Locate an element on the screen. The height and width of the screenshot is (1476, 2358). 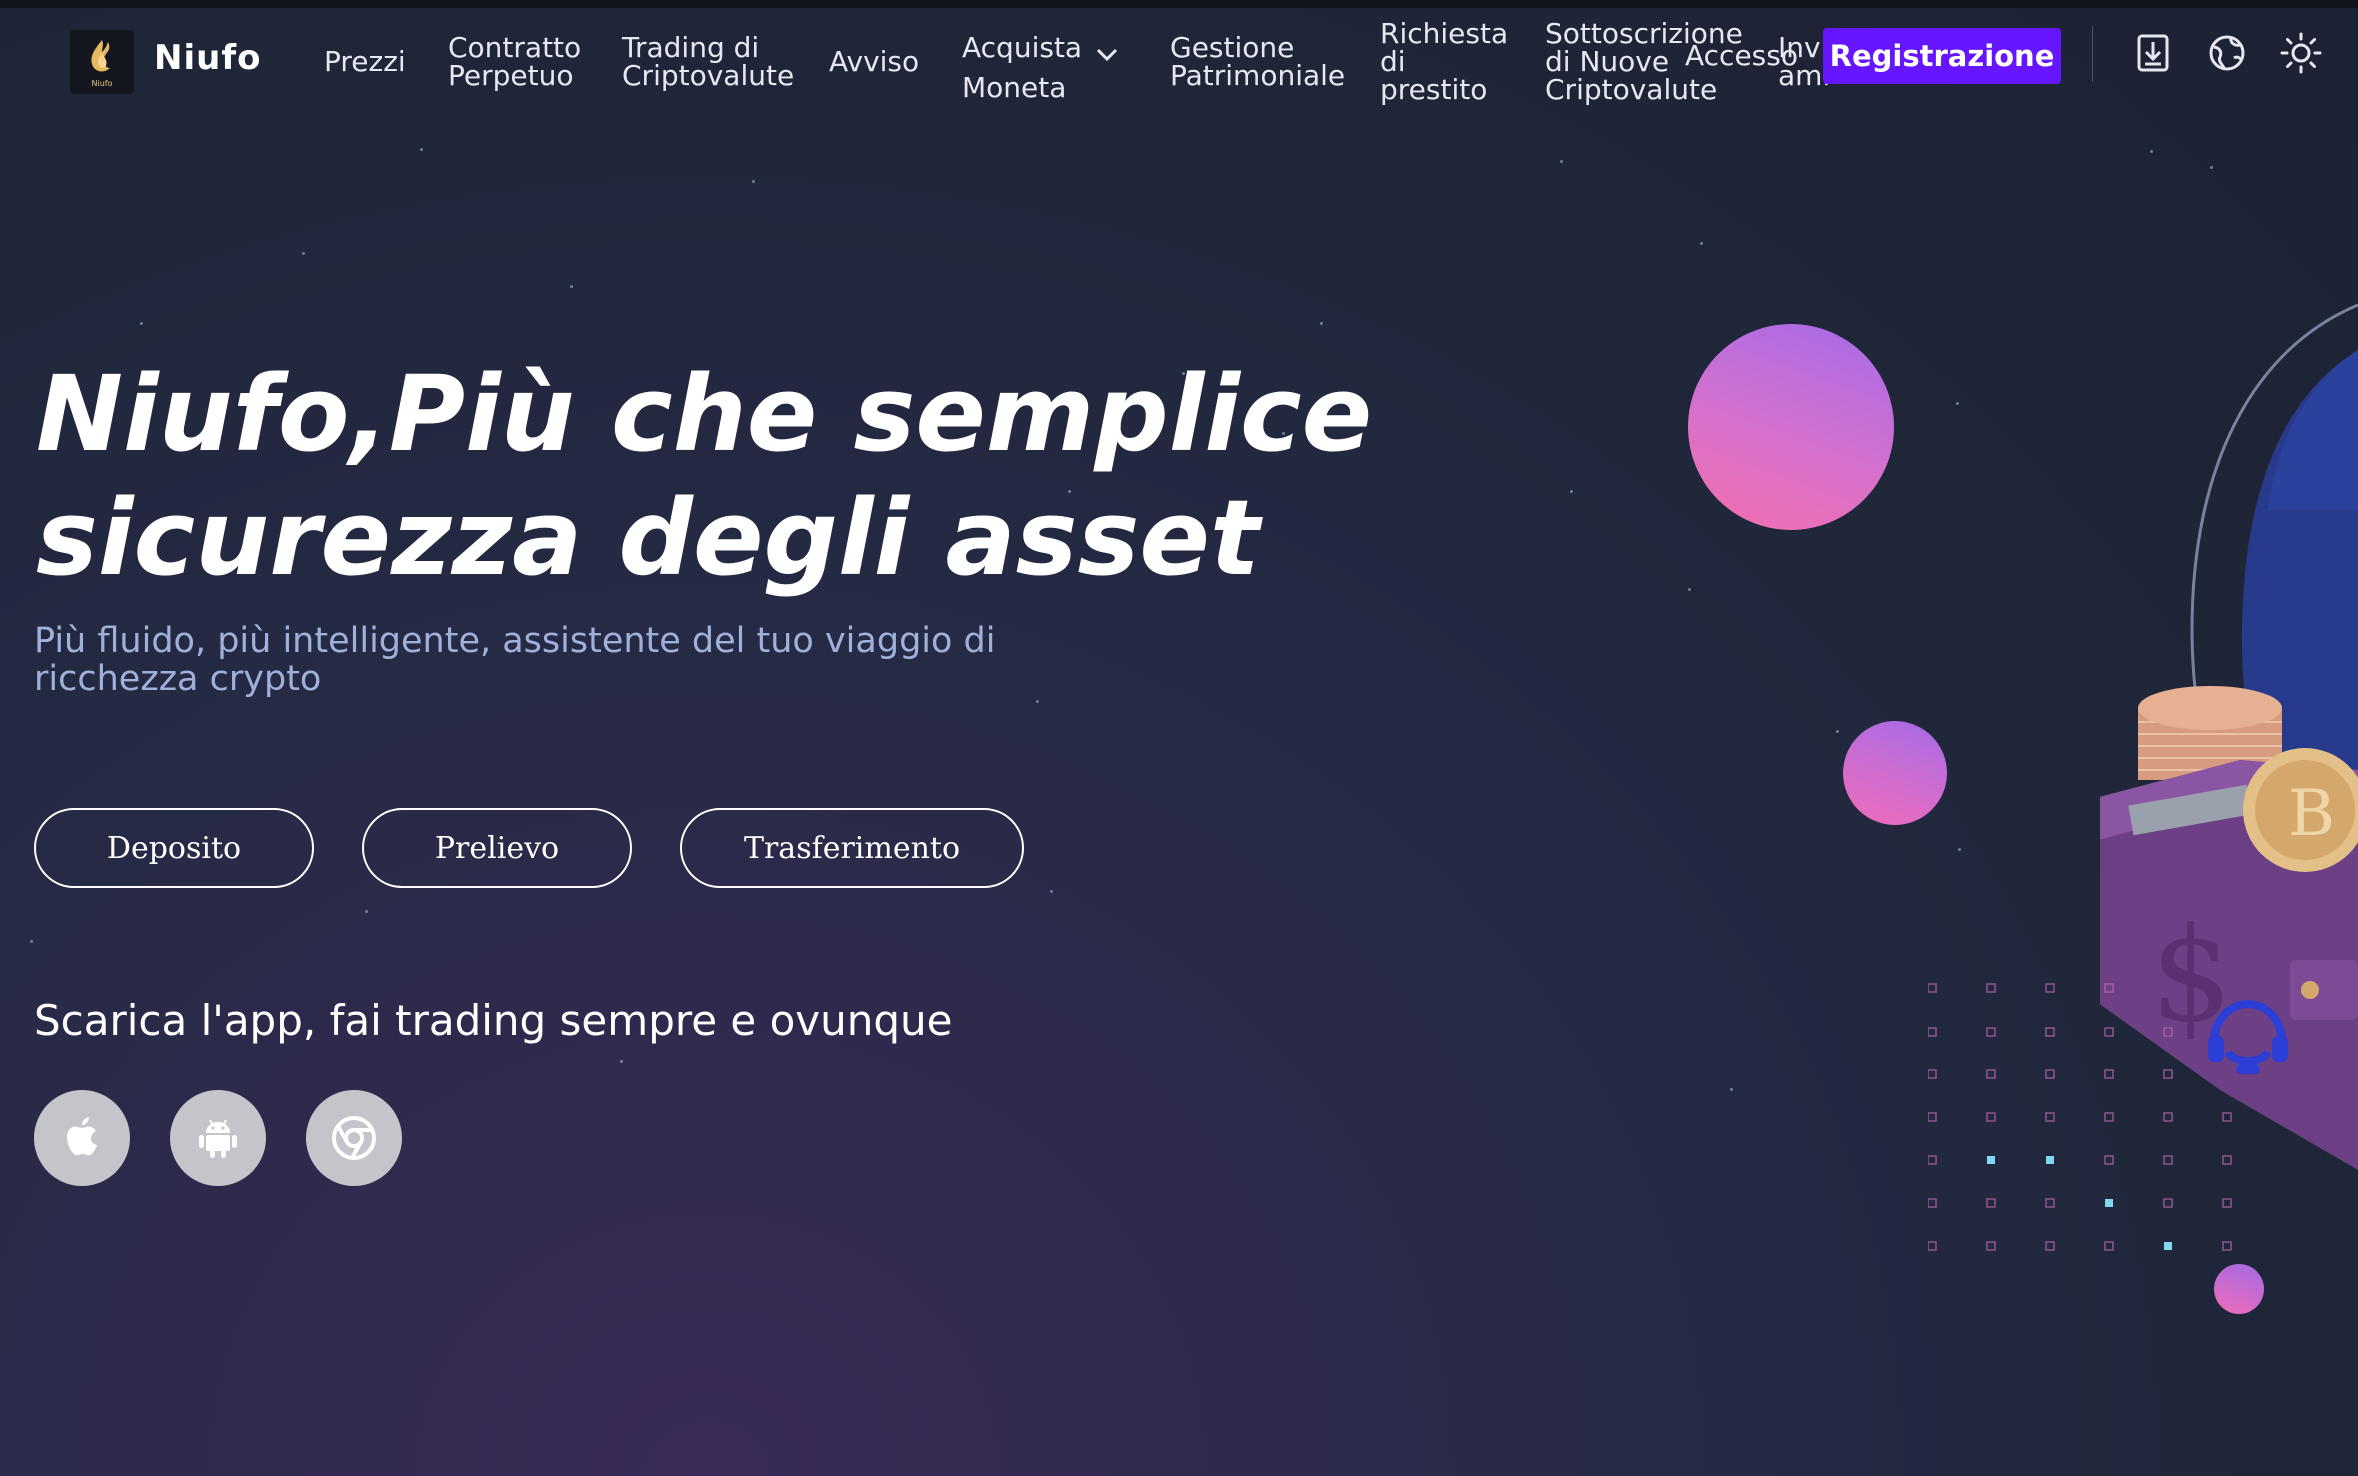
sun-icon is located at coordinates (2301, 53).